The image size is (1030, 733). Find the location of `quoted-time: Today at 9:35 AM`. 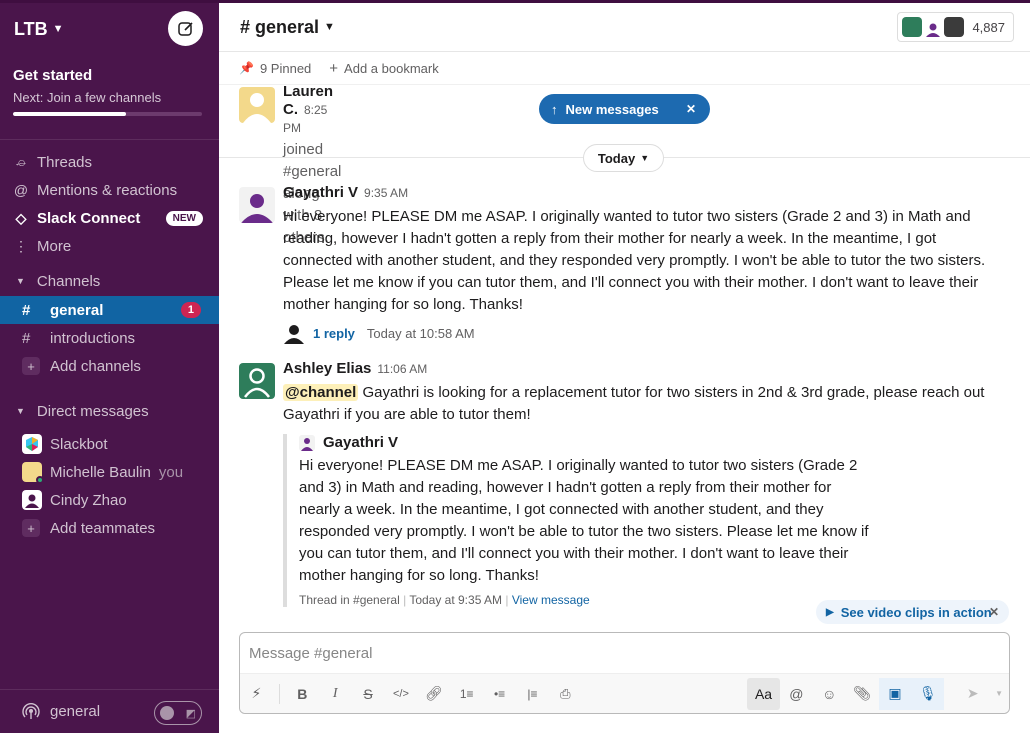

quoted-time: Today at 9:35 AM is located at coordinates (455, 600).